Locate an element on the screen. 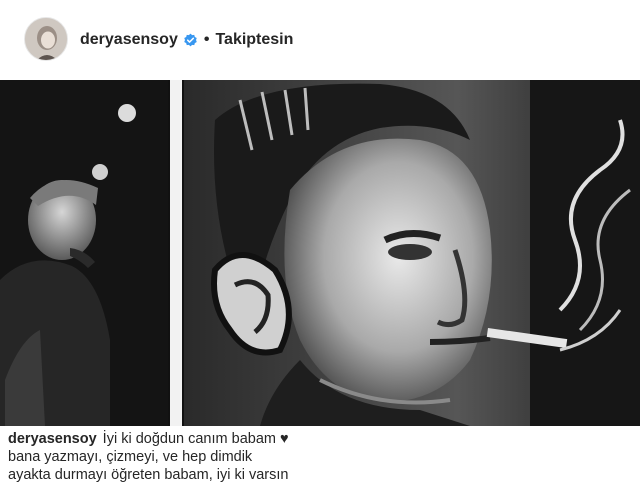 This screenshot has width=640, height=492. avatar is located at coordinates (46, 39).